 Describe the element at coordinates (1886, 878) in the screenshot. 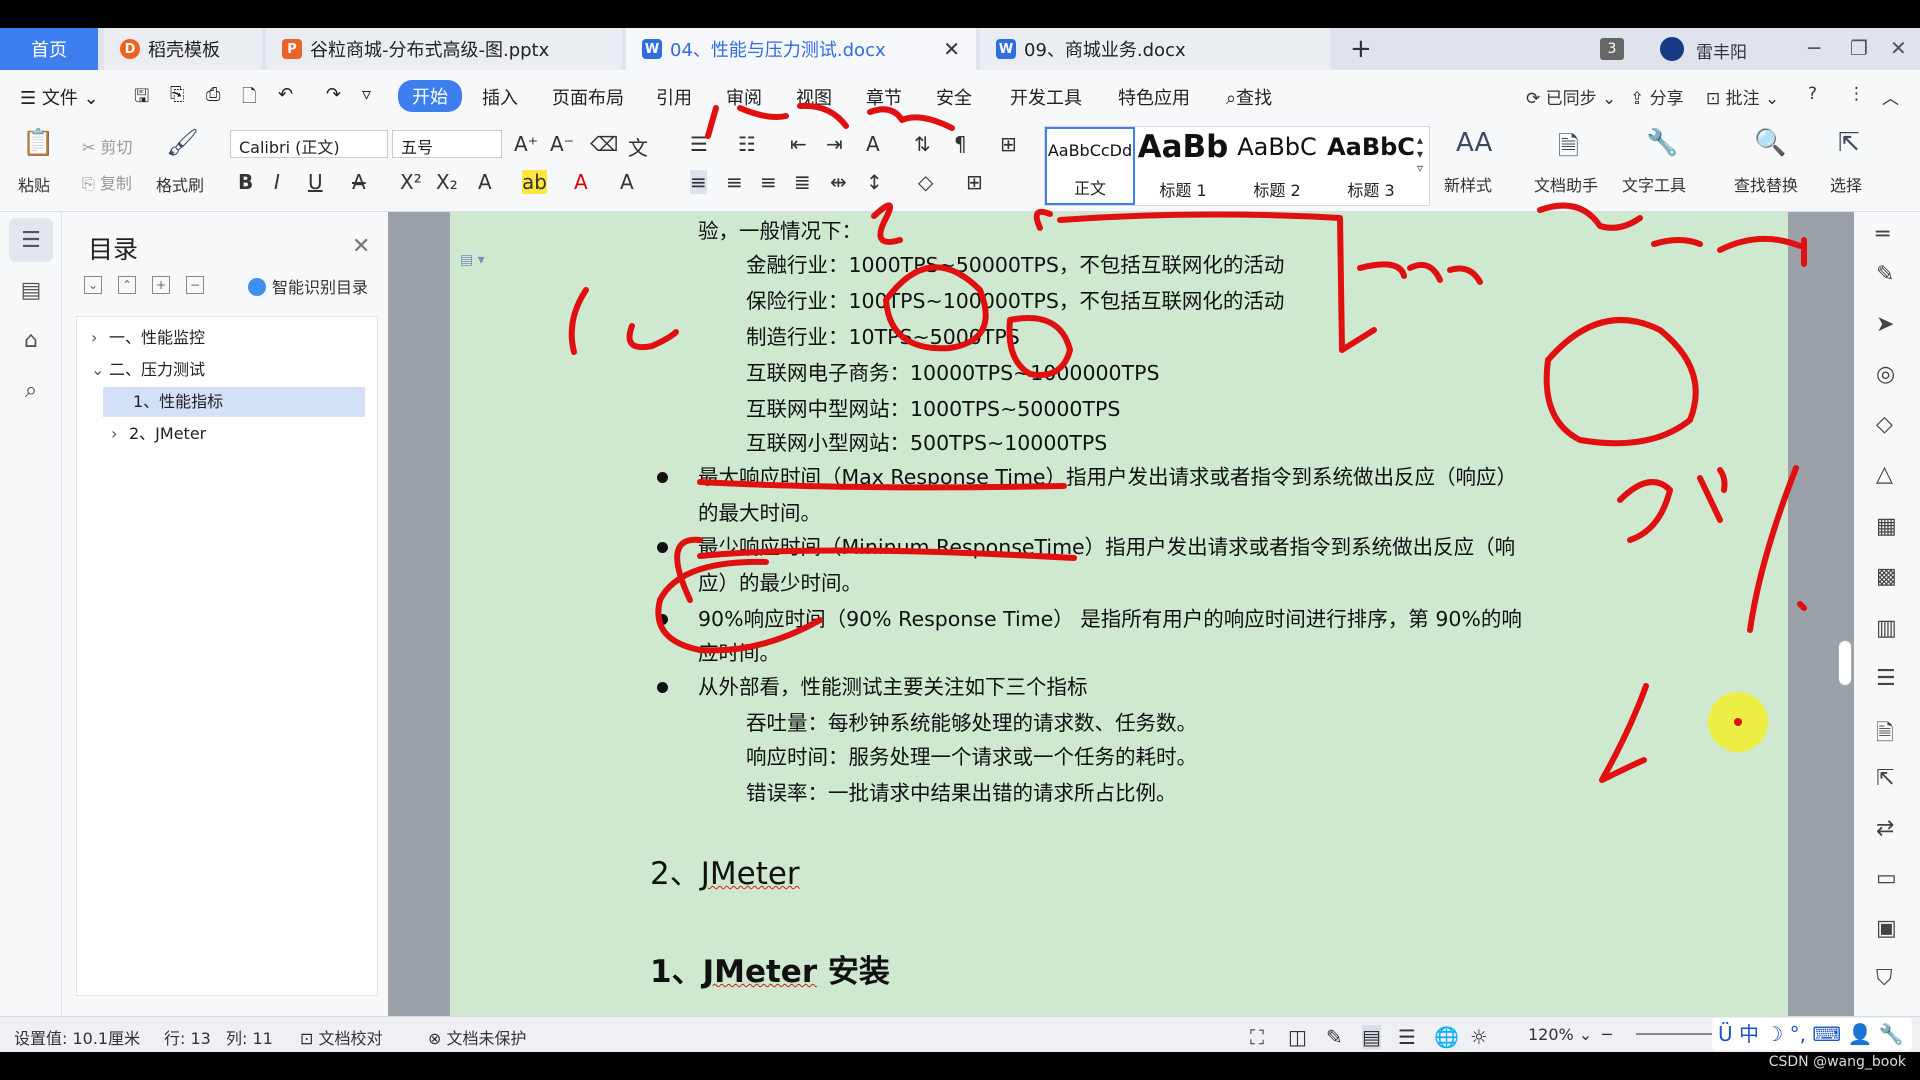

I see `archive-icon: ▭` at that location.